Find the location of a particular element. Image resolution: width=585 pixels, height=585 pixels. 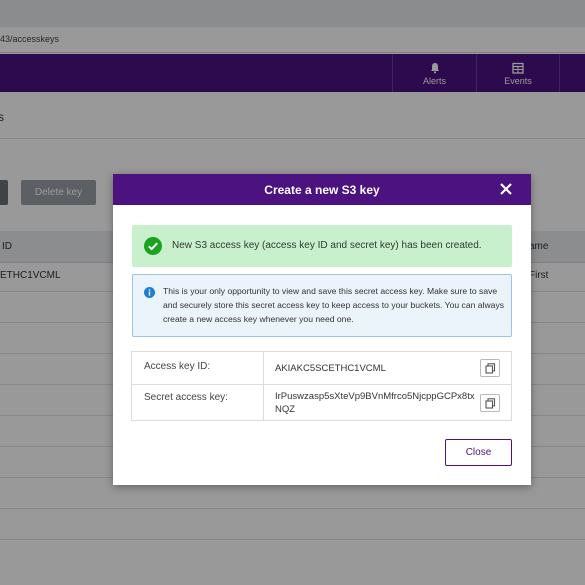

close-button: Close is located at coordinates (478, 452).